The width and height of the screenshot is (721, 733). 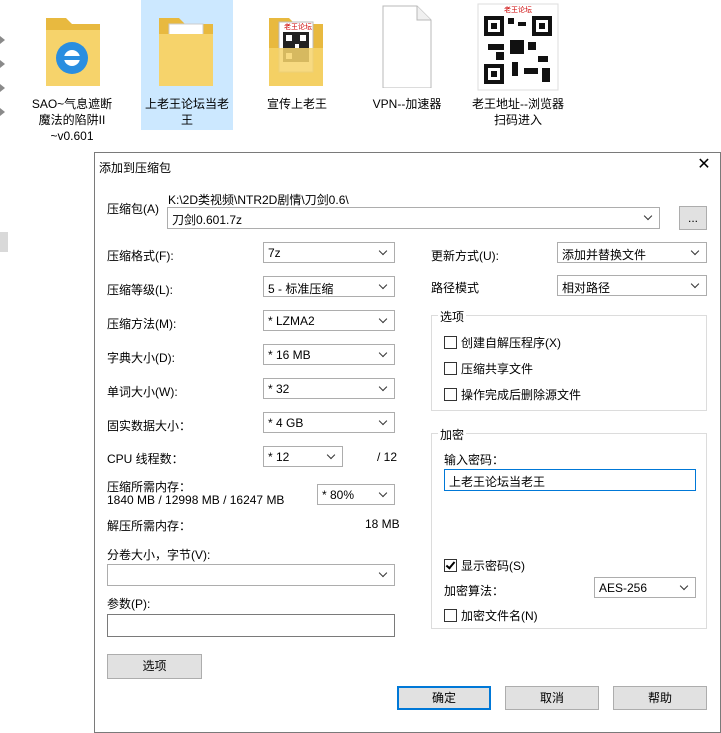 I want to click on cpu-label: CPU 线程数：, so click(x=145, y=459).